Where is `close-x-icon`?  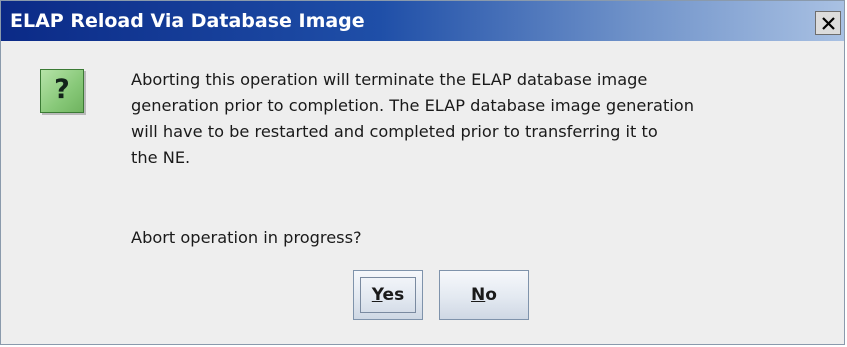
close-x-icon is located at coordinates (828, 23).